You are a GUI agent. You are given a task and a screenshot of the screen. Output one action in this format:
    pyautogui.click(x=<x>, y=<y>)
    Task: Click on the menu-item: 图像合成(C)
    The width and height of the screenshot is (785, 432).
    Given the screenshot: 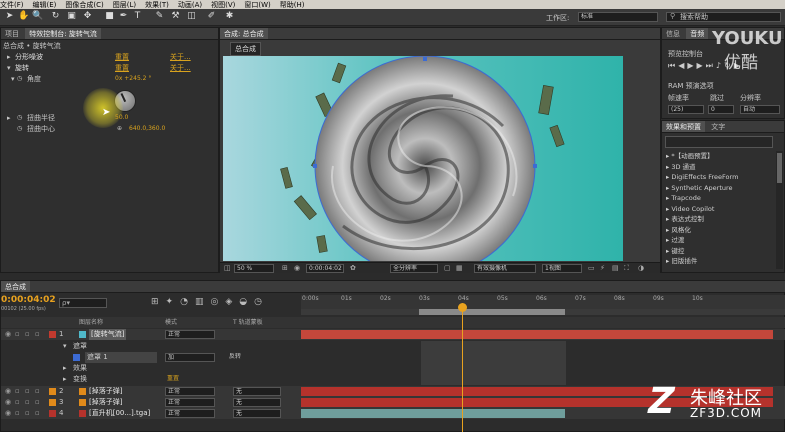 What is the action you would take?
    pyautogui.click(x=84, y=4)
    